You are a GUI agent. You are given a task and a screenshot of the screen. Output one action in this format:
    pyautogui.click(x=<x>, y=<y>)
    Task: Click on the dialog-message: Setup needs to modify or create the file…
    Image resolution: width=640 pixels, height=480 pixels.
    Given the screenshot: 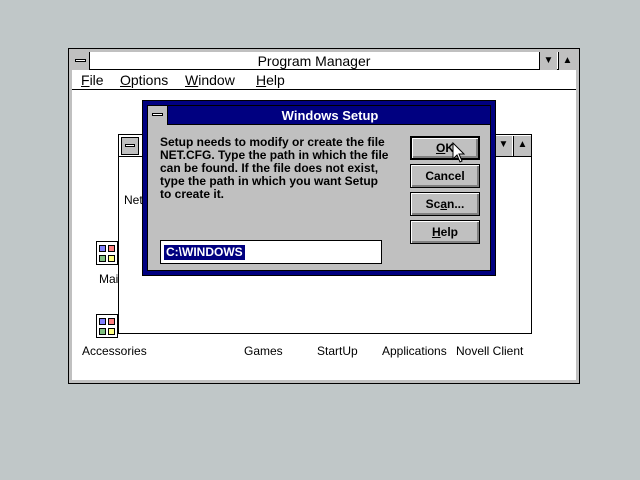 What is the action you would take?
    pyautogui.click(x=274, y=168)
    